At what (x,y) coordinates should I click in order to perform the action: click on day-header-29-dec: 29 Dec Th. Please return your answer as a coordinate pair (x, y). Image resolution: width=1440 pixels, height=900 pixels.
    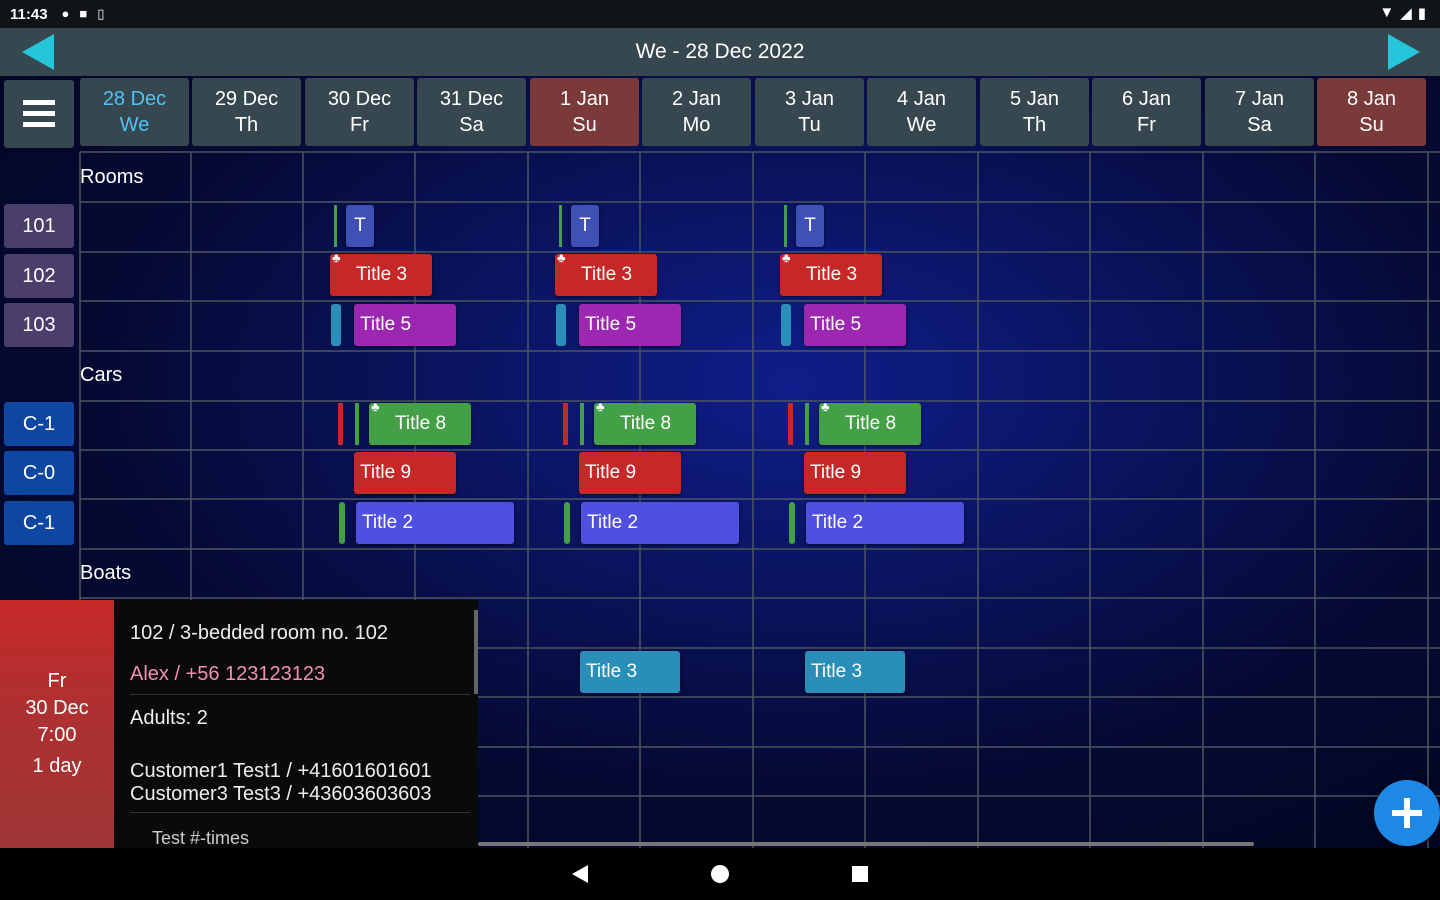
    Looking at the image, I should click on (246, 112).